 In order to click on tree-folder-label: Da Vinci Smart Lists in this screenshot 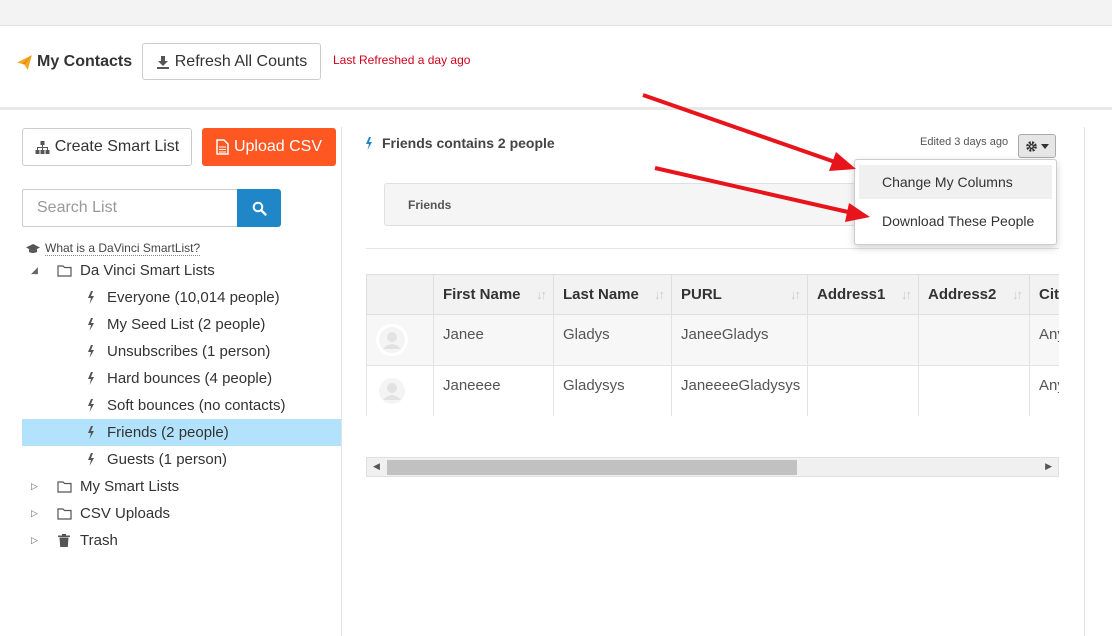, I will do `click(147, 270)`.